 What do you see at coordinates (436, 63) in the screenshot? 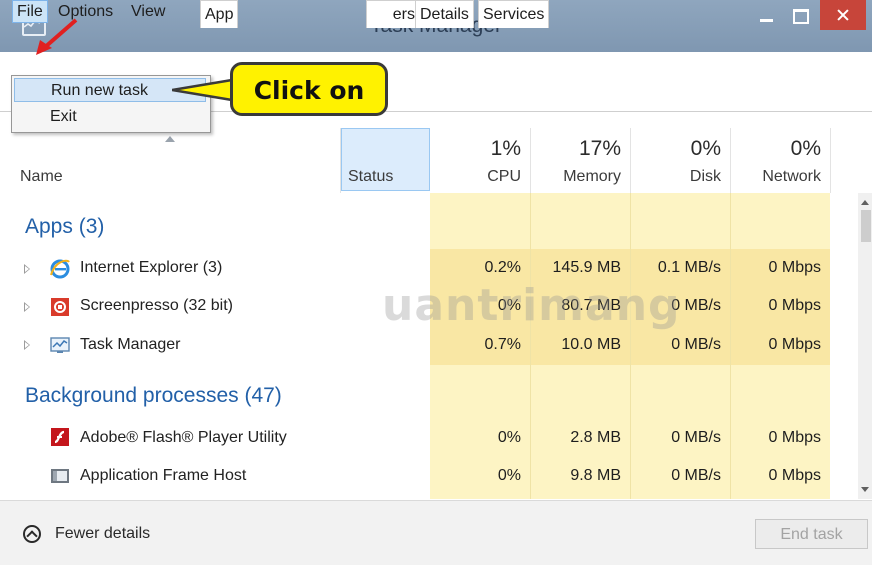
I see `menu-bar` at bounding box center [436, 63].